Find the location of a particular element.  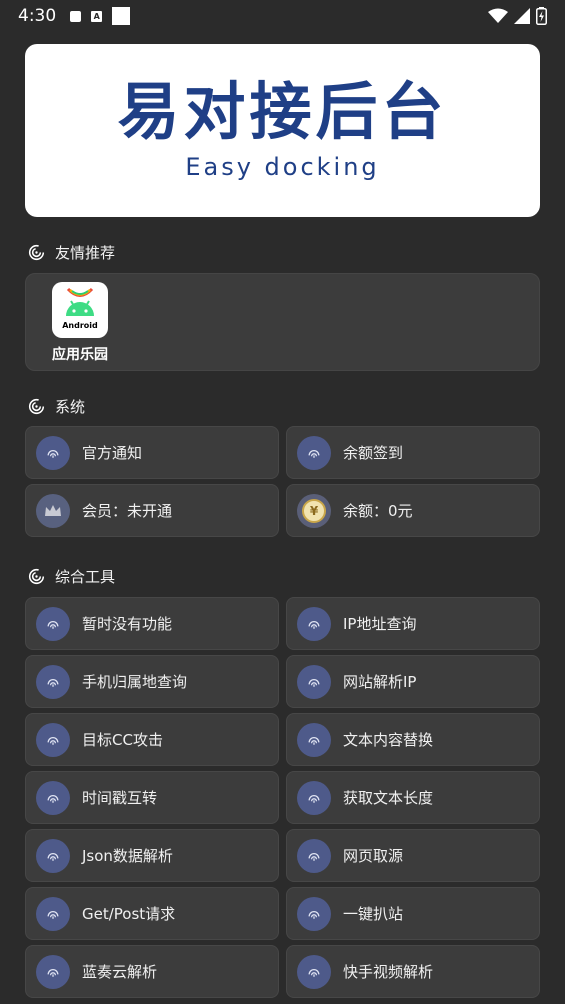

tile-label: 快手视频解析 is located at coordinates (388, 972).